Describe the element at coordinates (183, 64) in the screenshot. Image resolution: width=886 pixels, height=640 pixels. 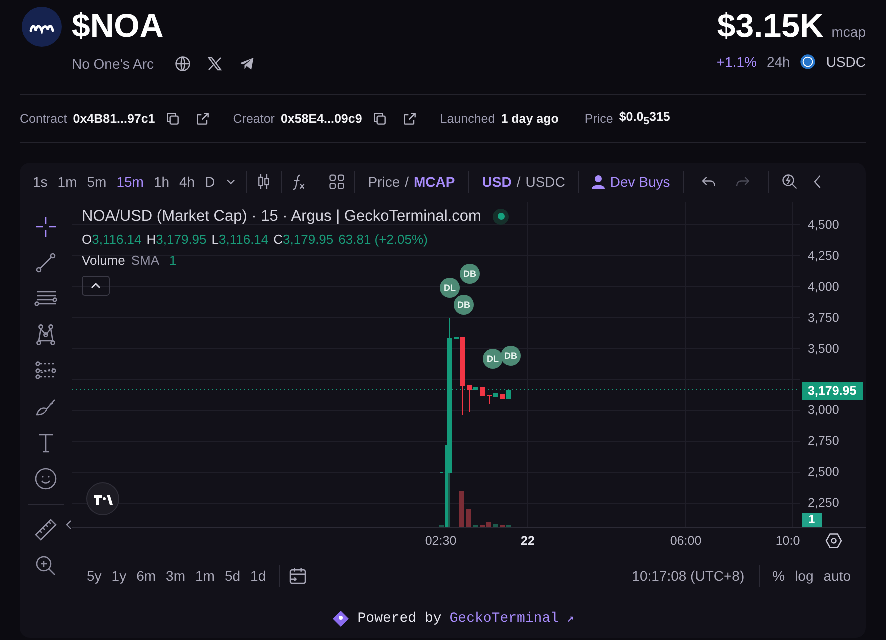
I see `globe-icon` at that location.